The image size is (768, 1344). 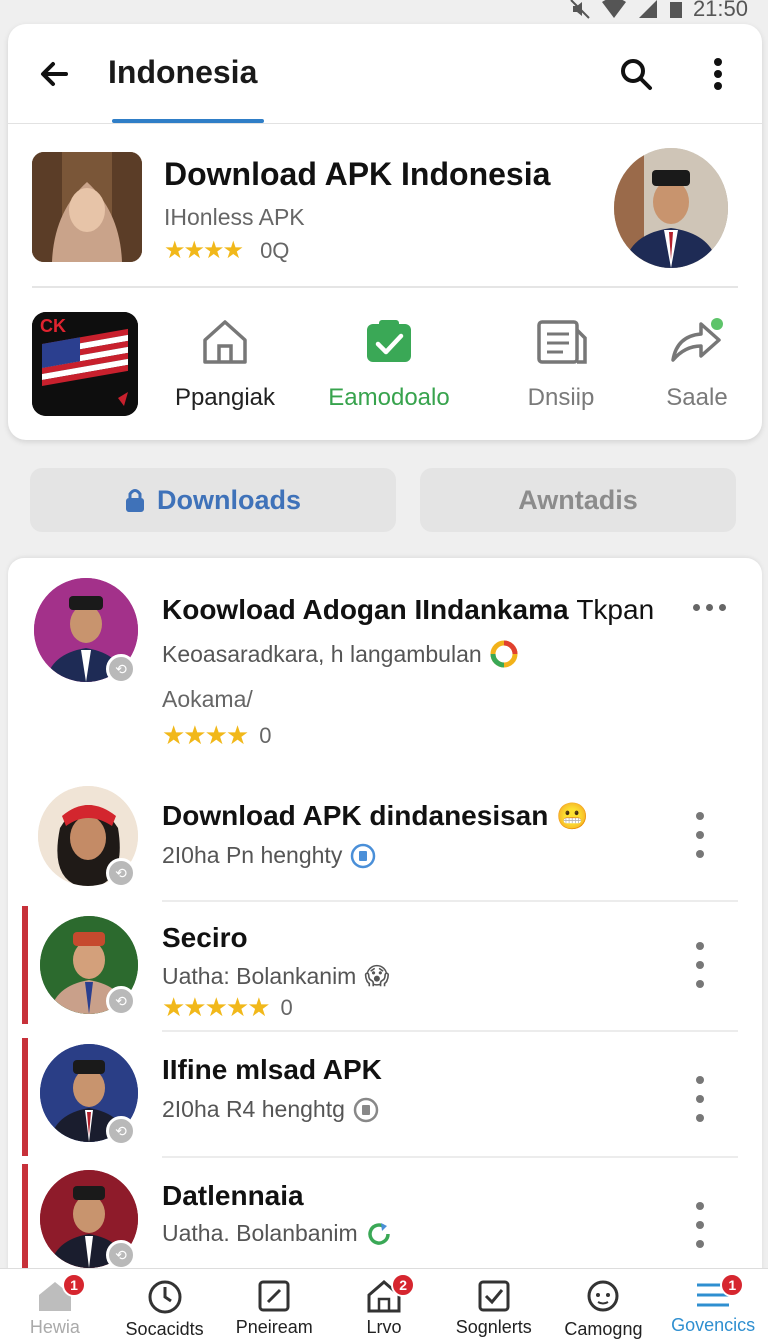 I want to click on document-icon, so click(x=562, y=342).